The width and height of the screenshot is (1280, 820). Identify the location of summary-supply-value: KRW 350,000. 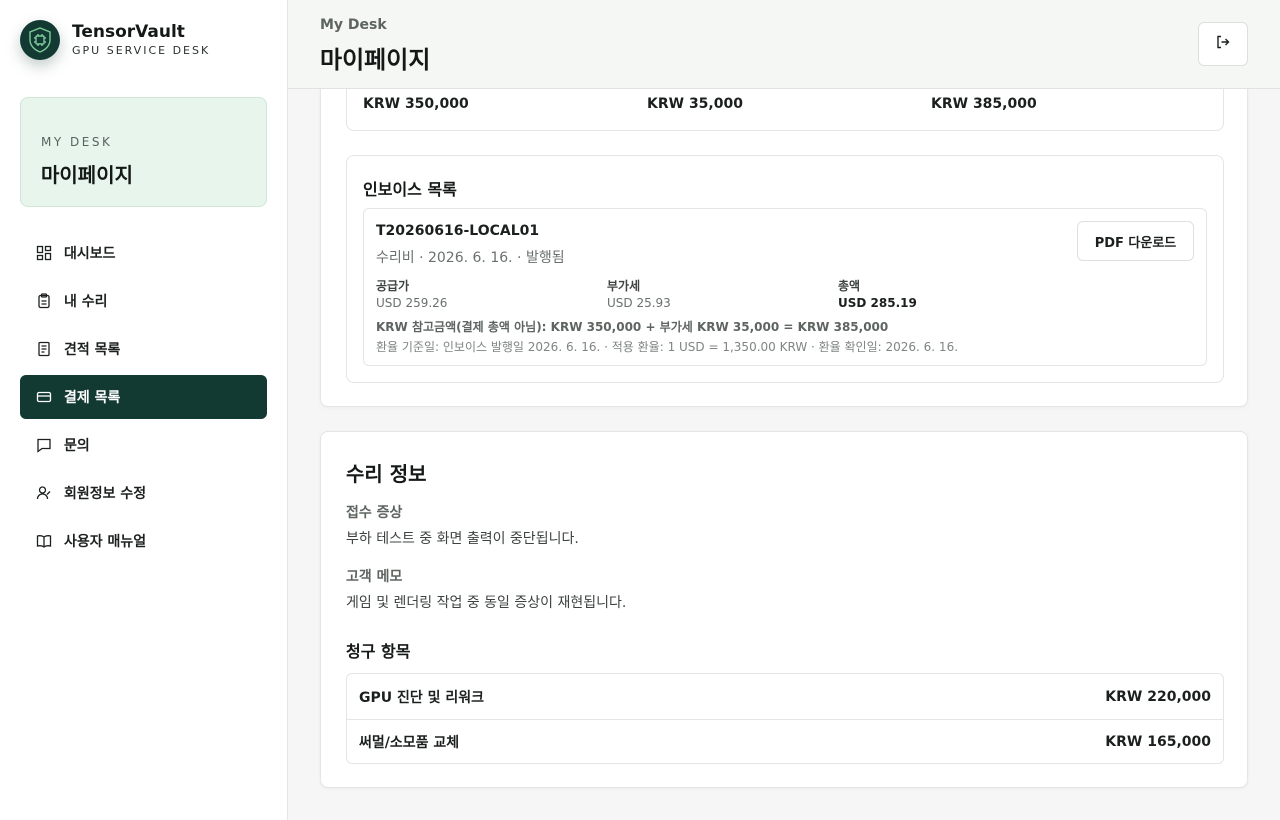
(416, 104).